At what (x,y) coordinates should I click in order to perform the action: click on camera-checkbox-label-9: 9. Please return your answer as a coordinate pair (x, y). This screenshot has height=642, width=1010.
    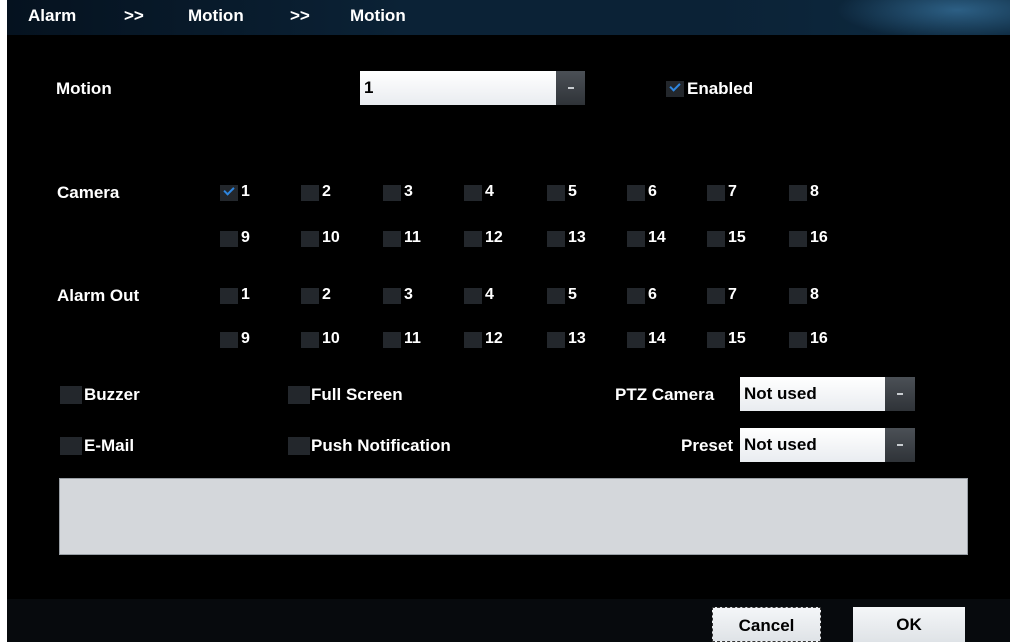
    Looking at the image, I should click on (245, 237).